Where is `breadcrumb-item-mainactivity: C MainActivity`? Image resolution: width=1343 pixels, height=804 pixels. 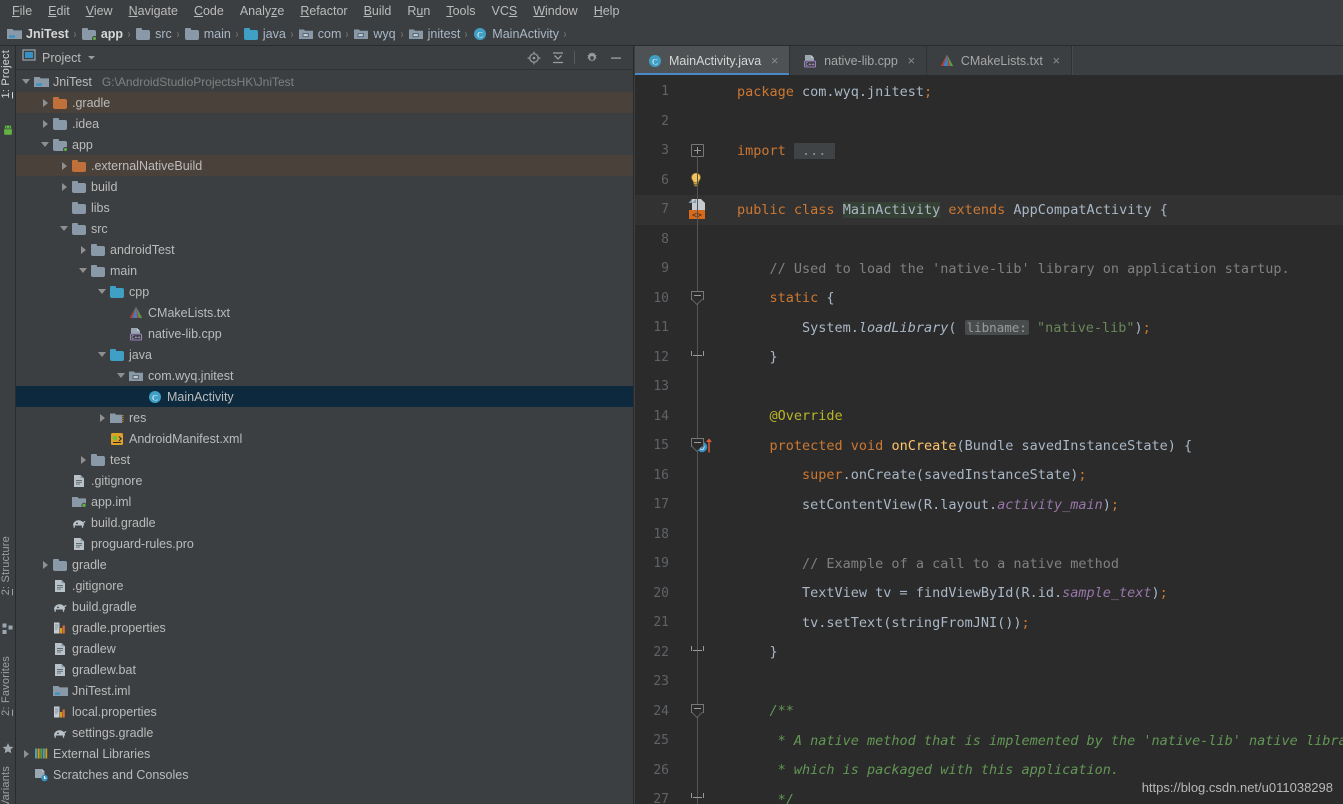 breadcrumb-item-mainactivity: C MainActivity is located at coordinates (516, 34).